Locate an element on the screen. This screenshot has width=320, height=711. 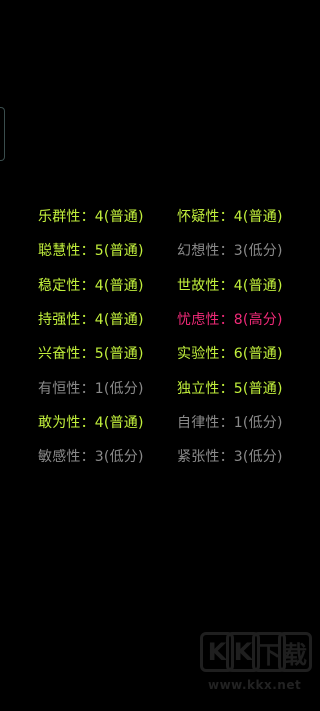
kkx-watermark-logo: K K 下 载 www.kkx.net is located at coordinates (256, 663).